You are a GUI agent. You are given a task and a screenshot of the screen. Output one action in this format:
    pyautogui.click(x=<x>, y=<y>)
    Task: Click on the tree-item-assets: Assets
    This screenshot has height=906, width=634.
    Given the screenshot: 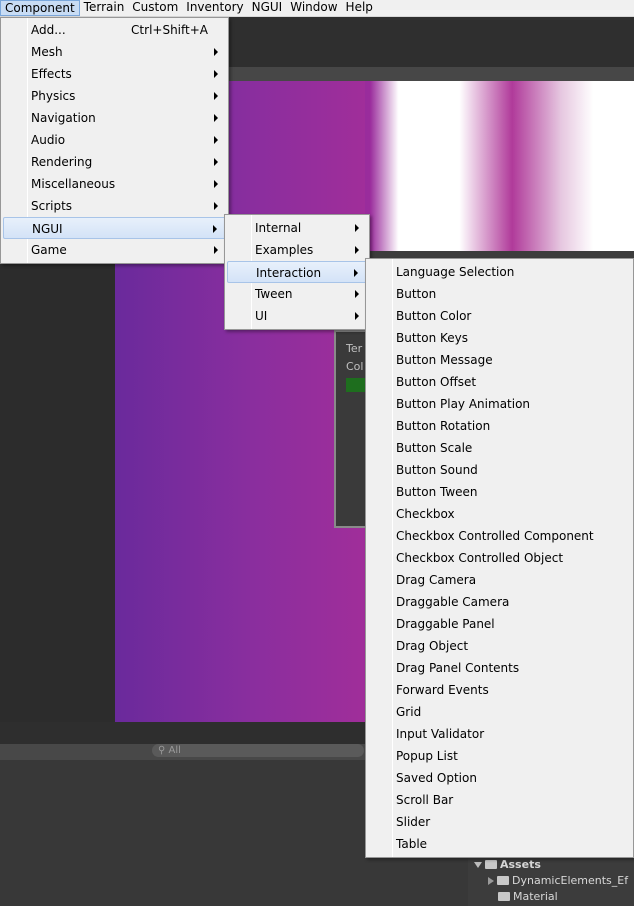 What is the action you would take?
    pyautogui.click(x=507, y=864)
    